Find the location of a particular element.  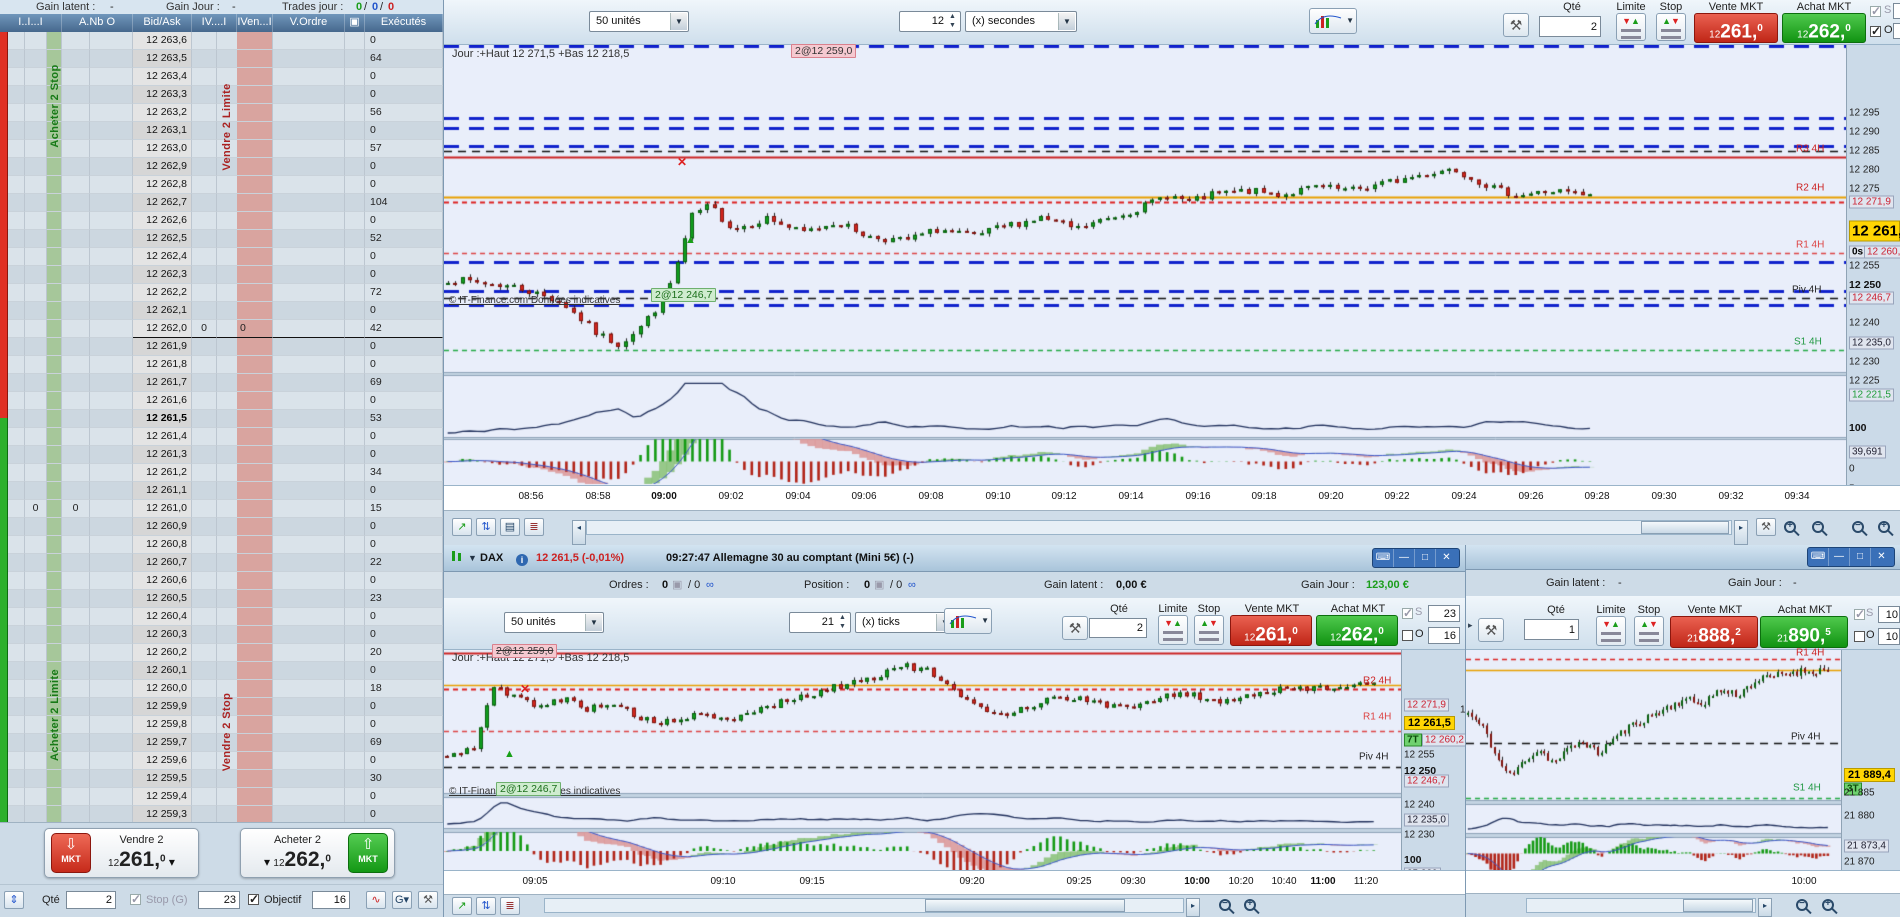

stop-input is located at coordinates (219, 900).